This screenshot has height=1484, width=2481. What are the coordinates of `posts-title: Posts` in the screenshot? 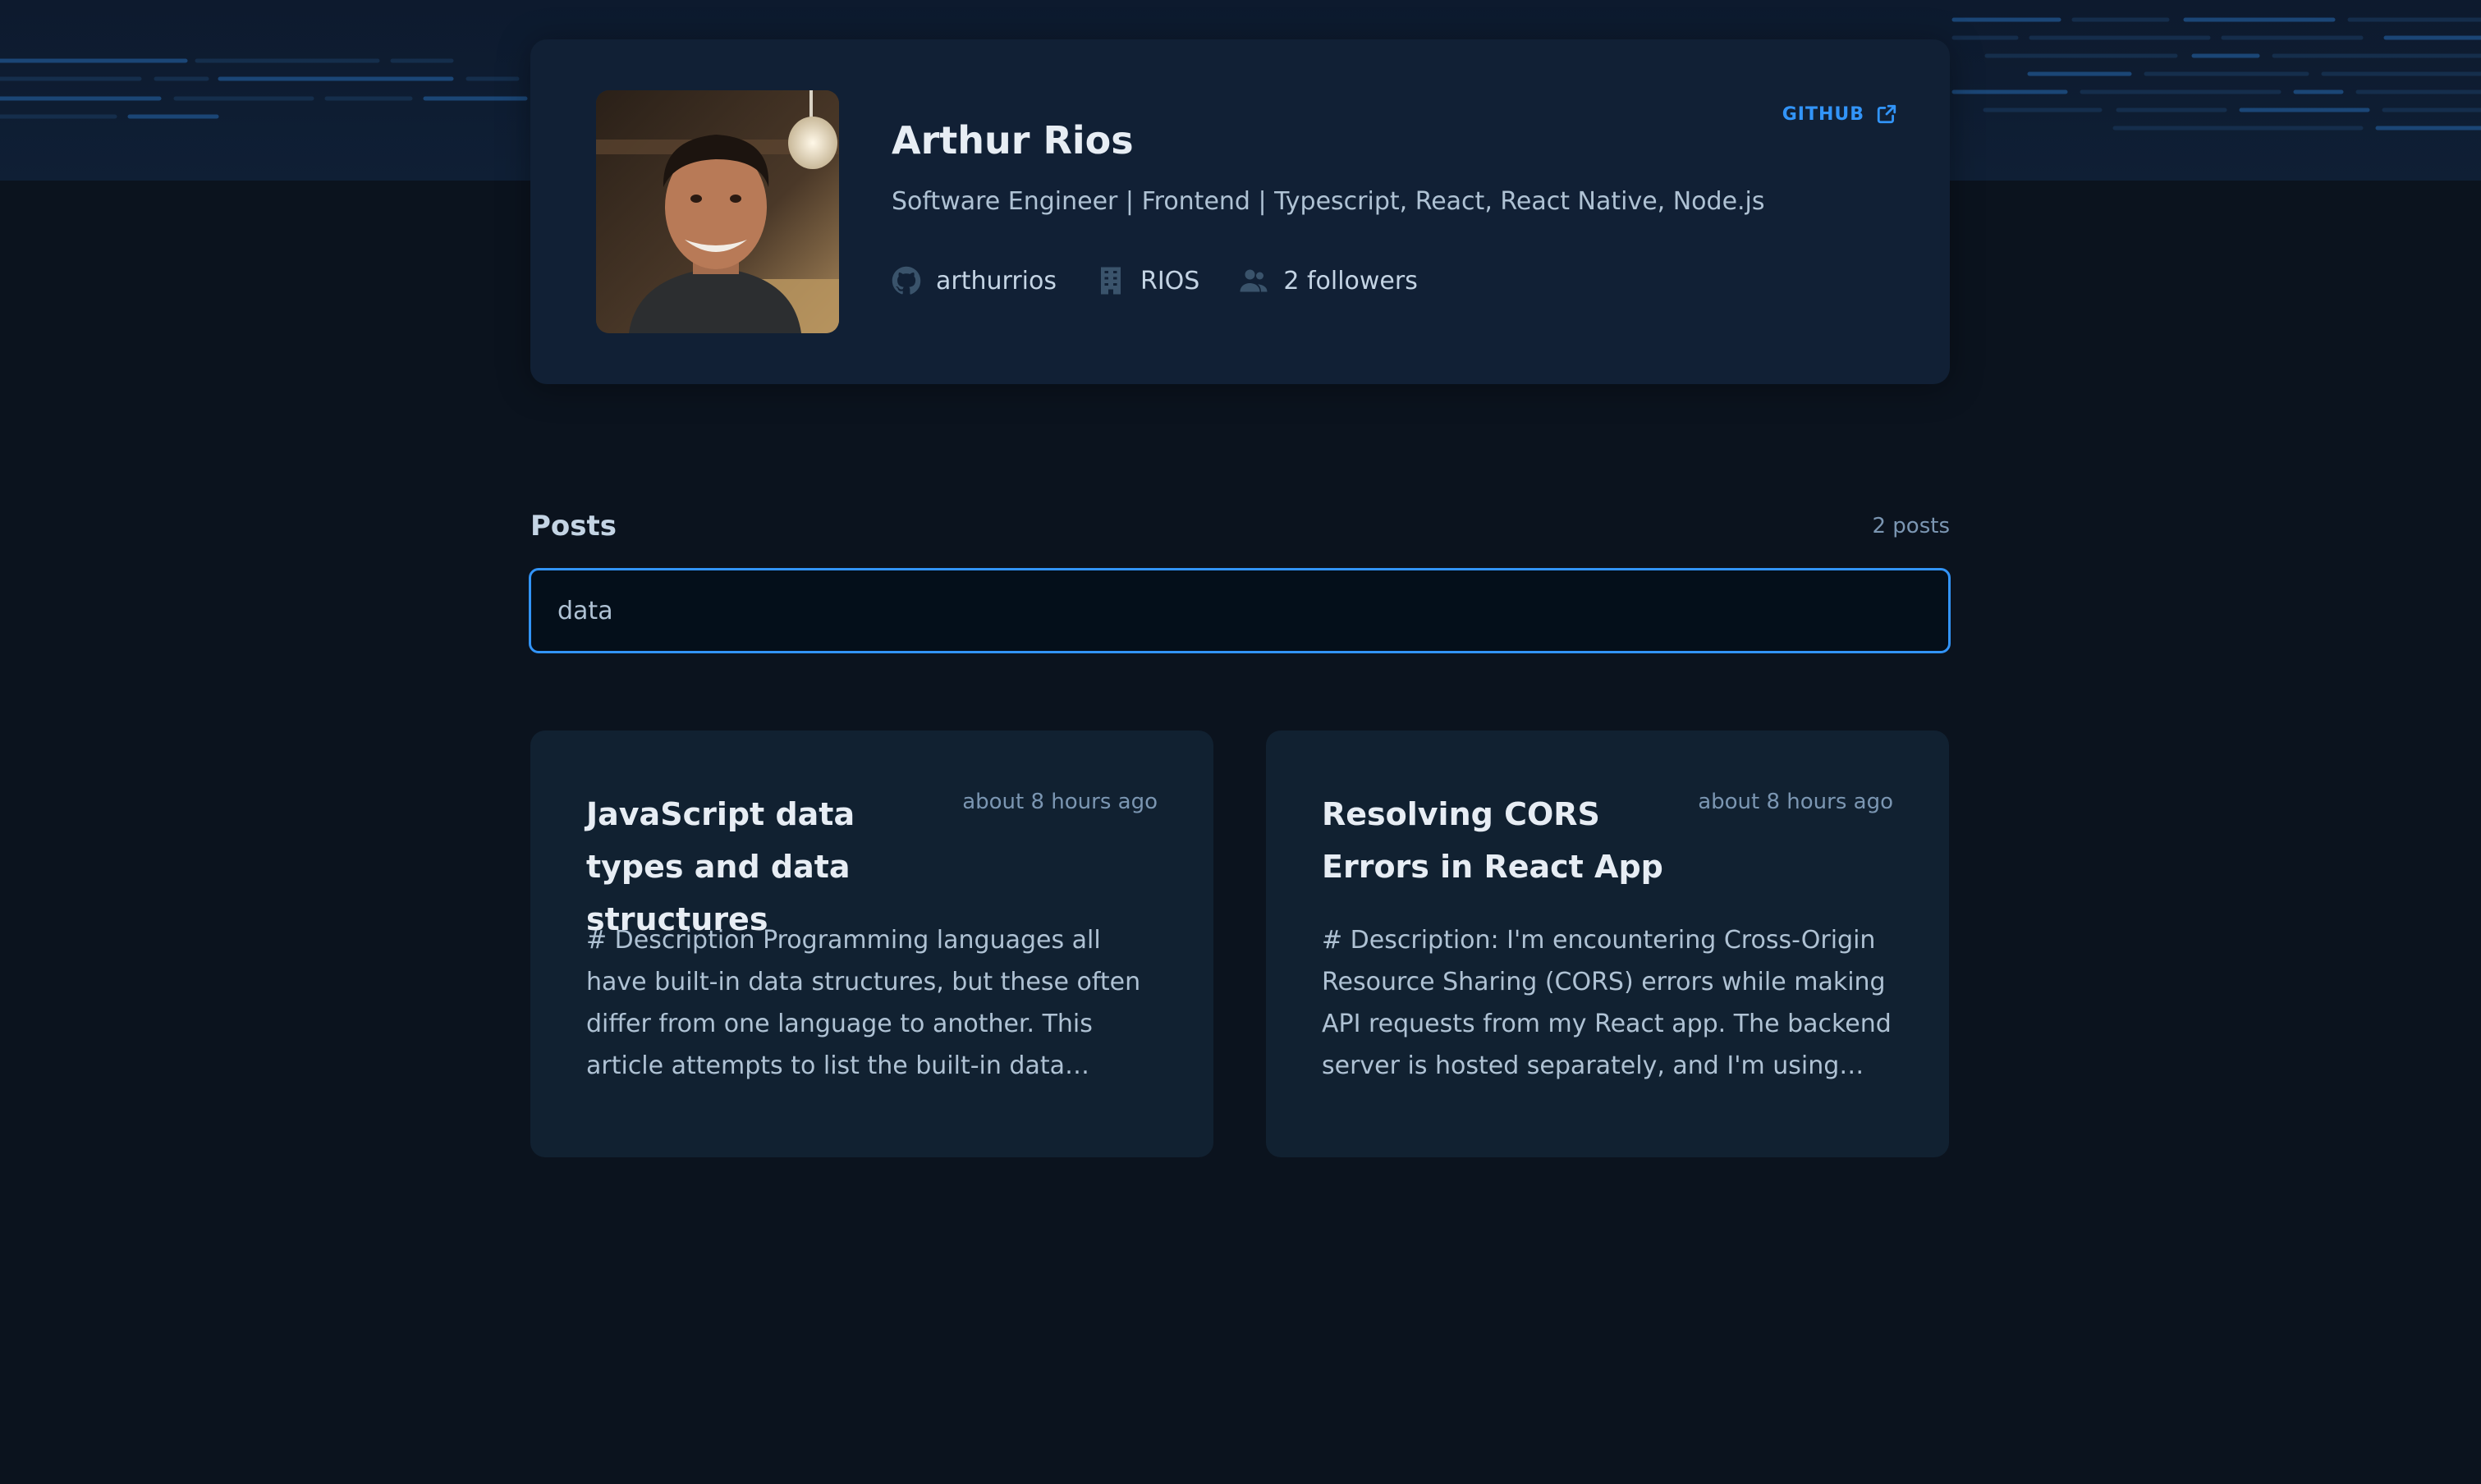 It's located at (573, 526).